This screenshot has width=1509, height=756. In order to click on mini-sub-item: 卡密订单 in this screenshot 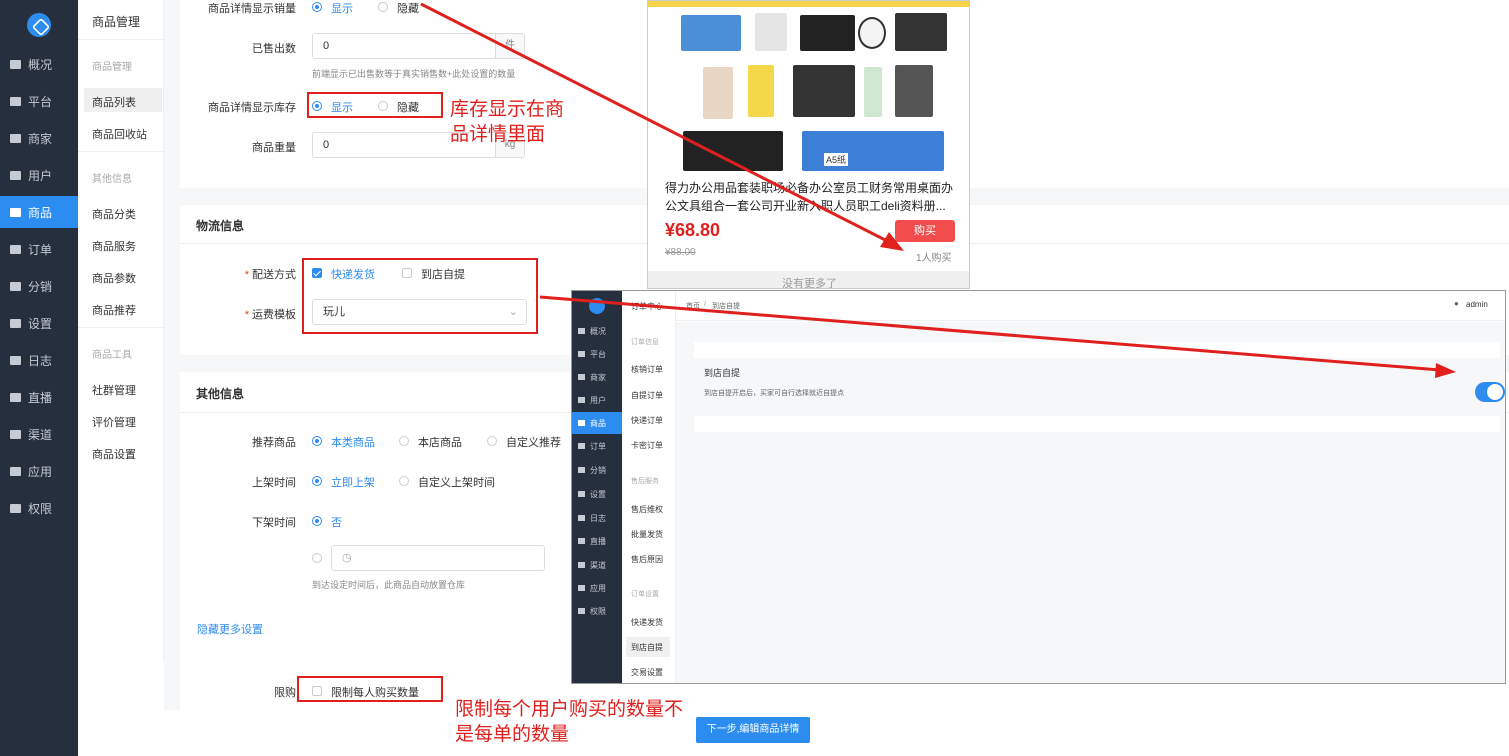, I will do `click(647, 445)`.